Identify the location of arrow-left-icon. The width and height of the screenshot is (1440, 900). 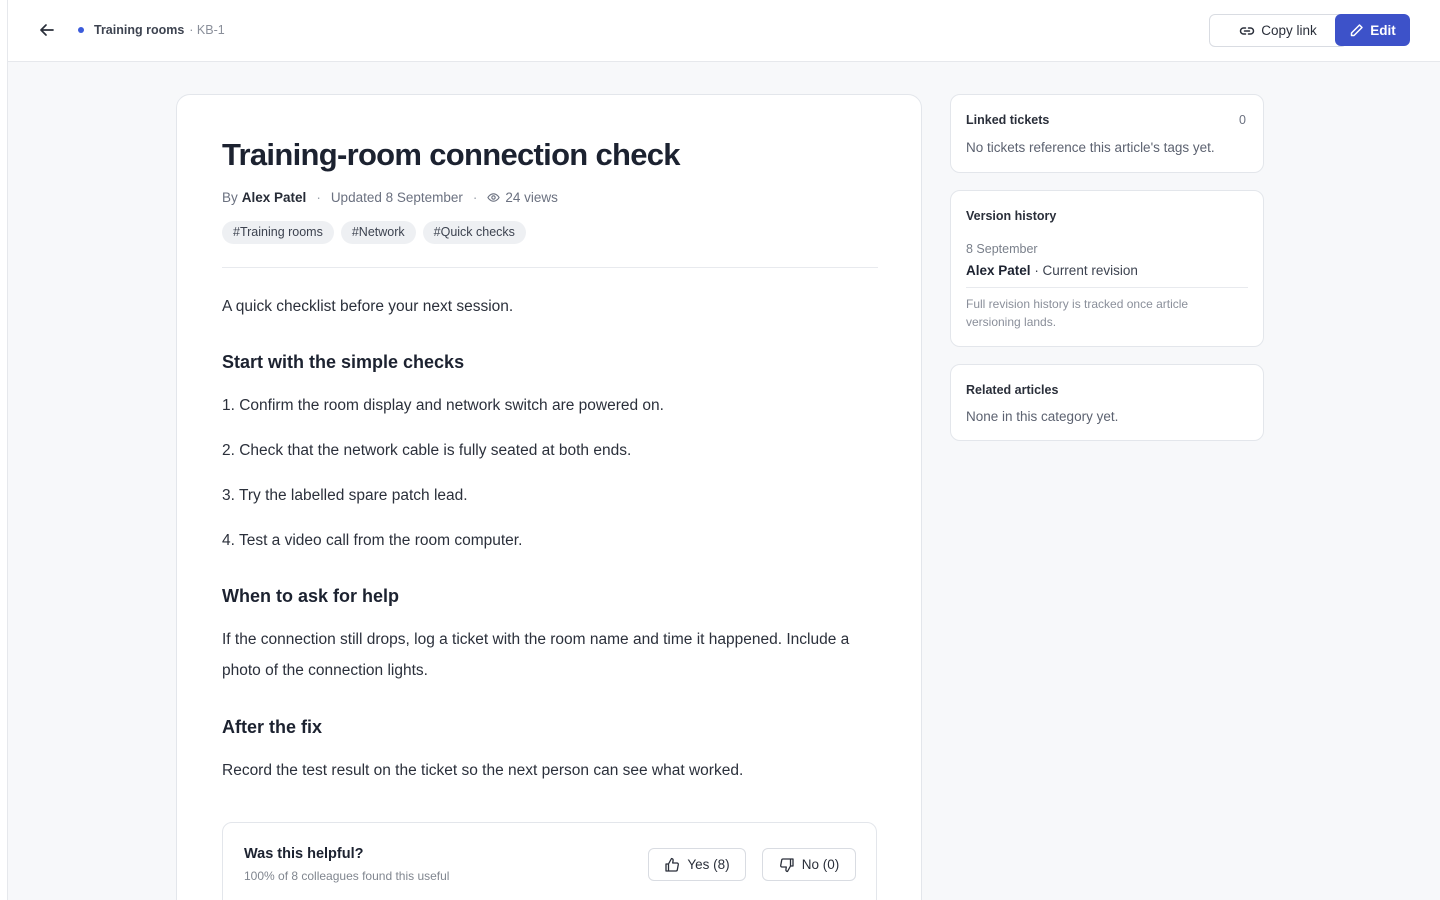
(47, 30).